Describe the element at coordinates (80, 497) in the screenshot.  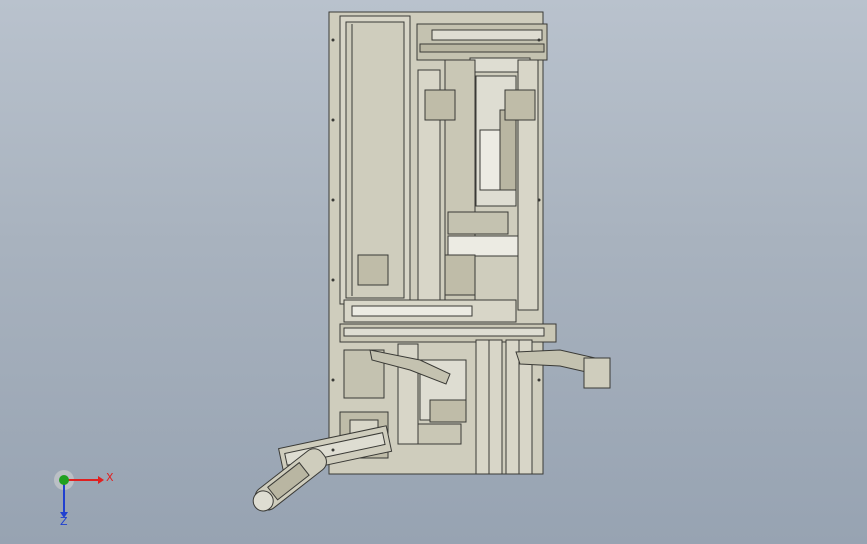
I see `coordinate-triad: X Z` at that location.